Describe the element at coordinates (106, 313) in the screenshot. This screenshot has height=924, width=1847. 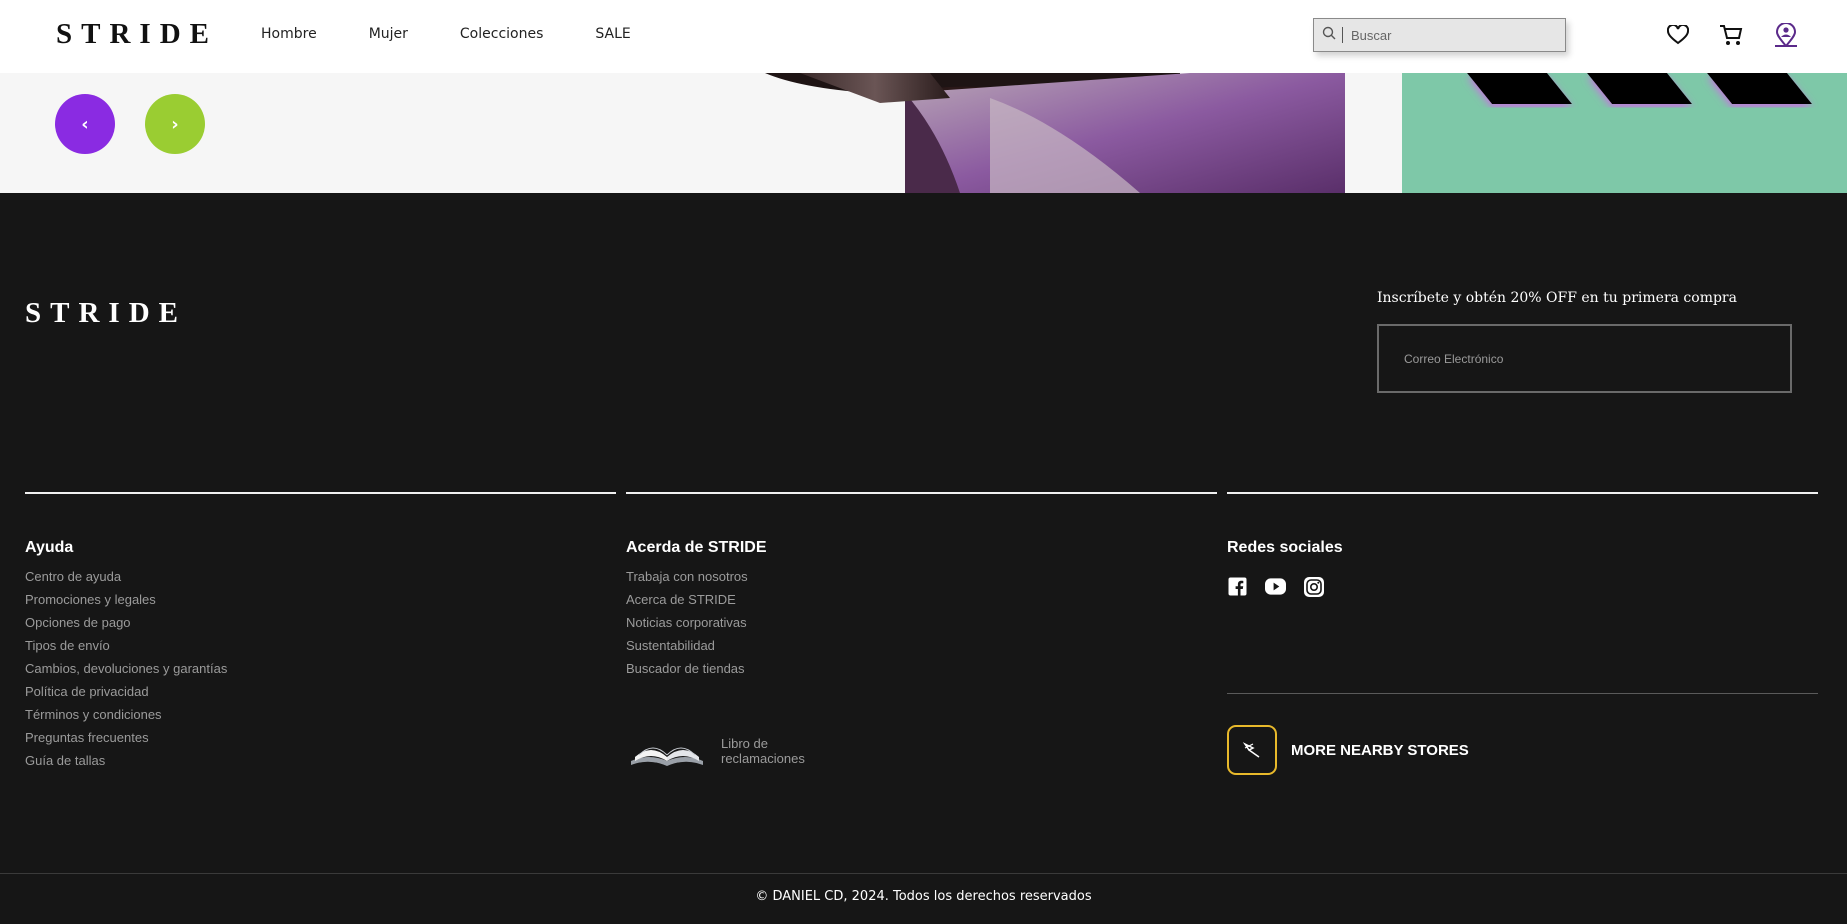
I see `footer-logo: STRIDE` at that location.